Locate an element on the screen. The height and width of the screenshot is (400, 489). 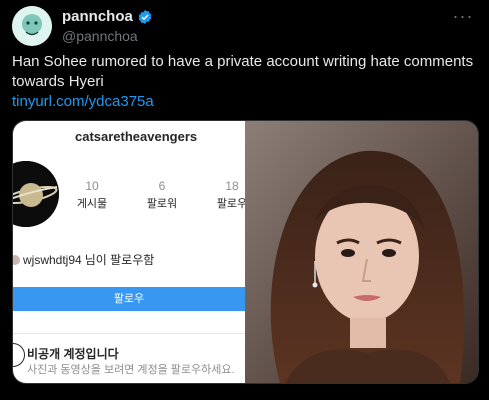
ig-follow-button: 팔로우 is located at coordinates (129, 299).